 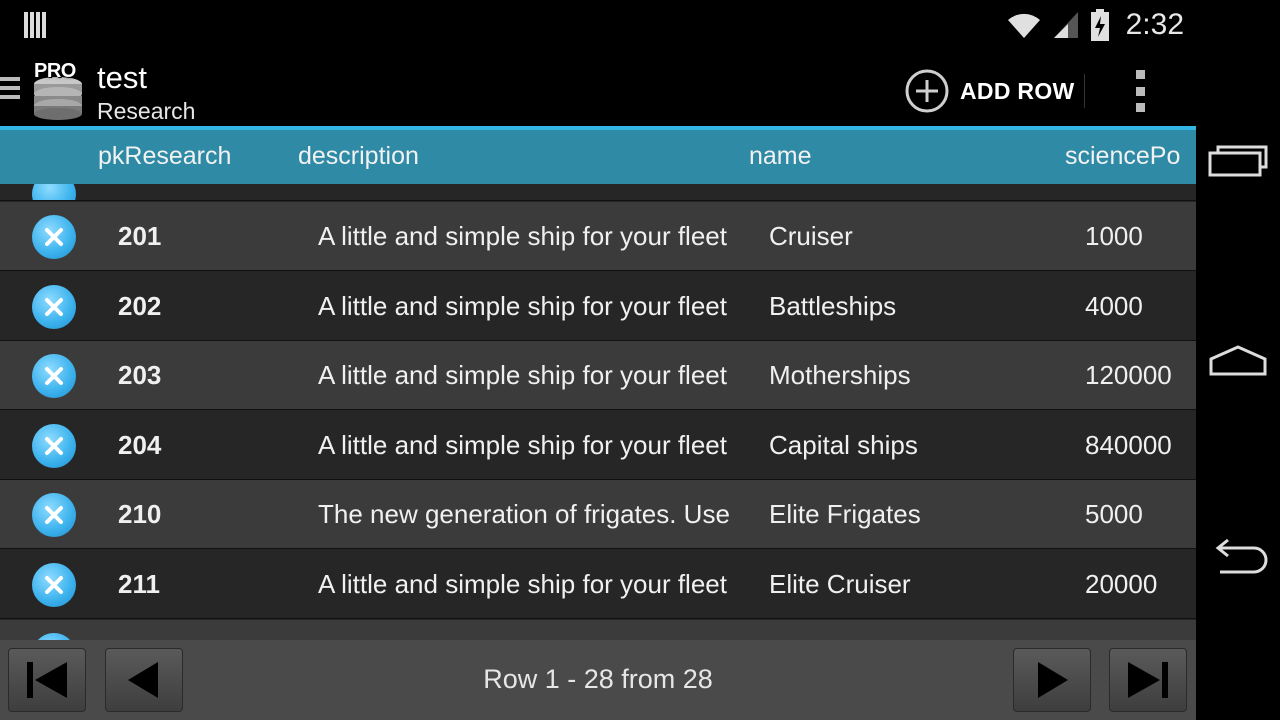 What do you see at coordinates (534, 514) in the screenshot?
I see `cell-description: The new generation of frigates. Use` at bounding box center [534, 514].